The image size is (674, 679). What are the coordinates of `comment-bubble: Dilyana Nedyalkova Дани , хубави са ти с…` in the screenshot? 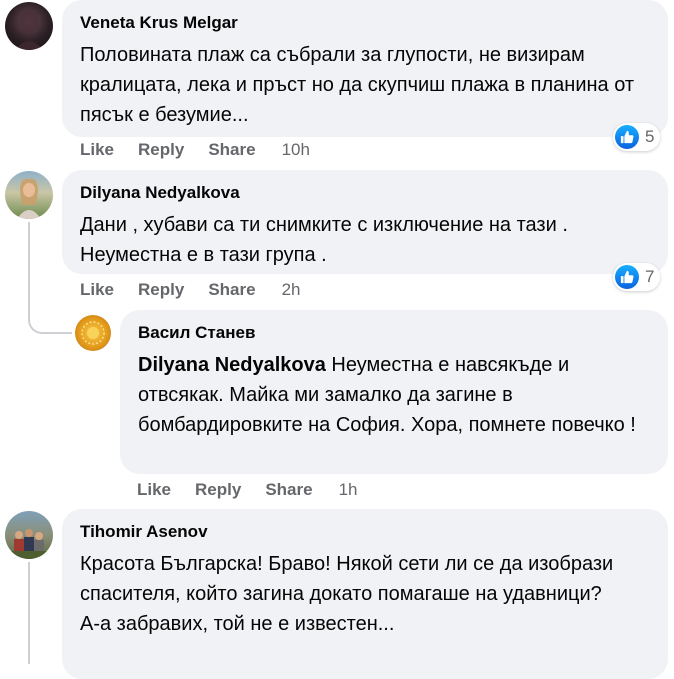 It's located at (365, 222).